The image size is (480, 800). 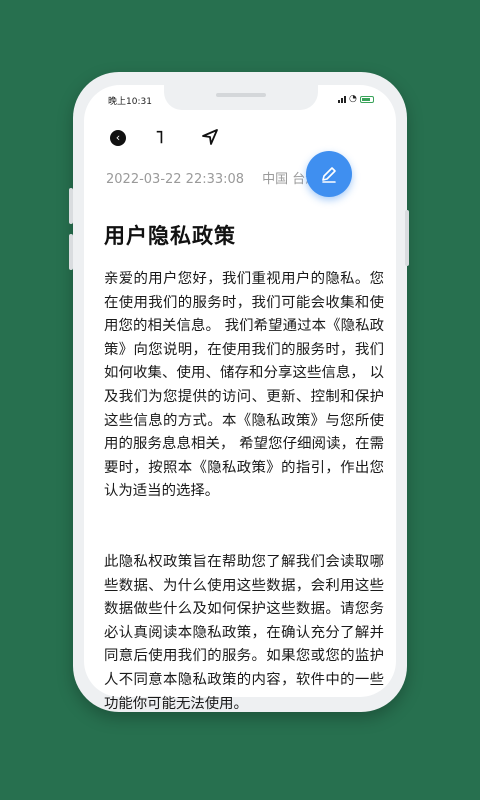 I want to click on battery-icon, so click(x=366, y=99).